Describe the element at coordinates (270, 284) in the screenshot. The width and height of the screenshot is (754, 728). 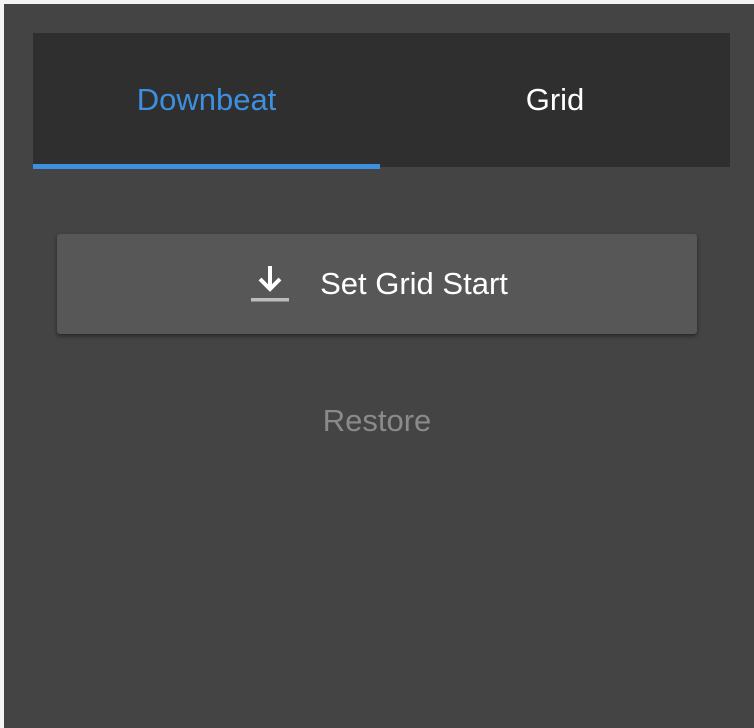
I see `download-icon` at that location.